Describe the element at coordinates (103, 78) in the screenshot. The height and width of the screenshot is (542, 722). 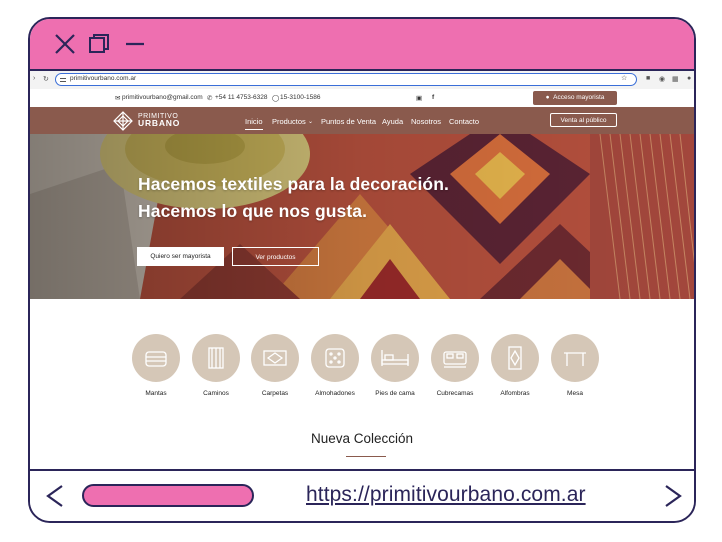
I see `address-text: primitivourbano.com.ar` at that location.